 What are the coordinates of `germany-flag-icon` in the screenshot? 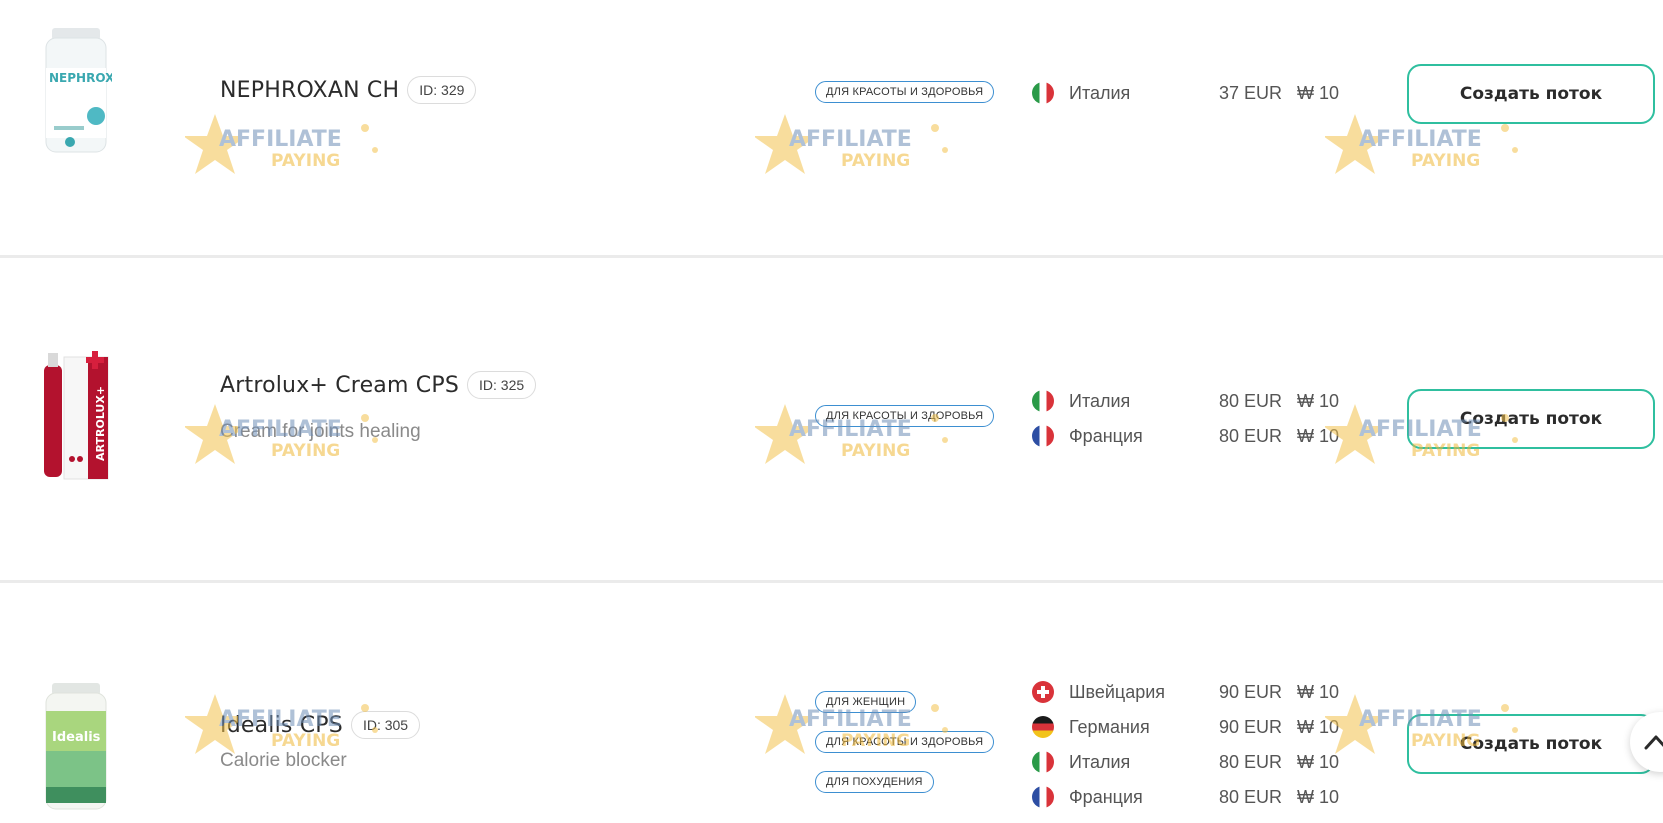 It's located at (1043, 727).